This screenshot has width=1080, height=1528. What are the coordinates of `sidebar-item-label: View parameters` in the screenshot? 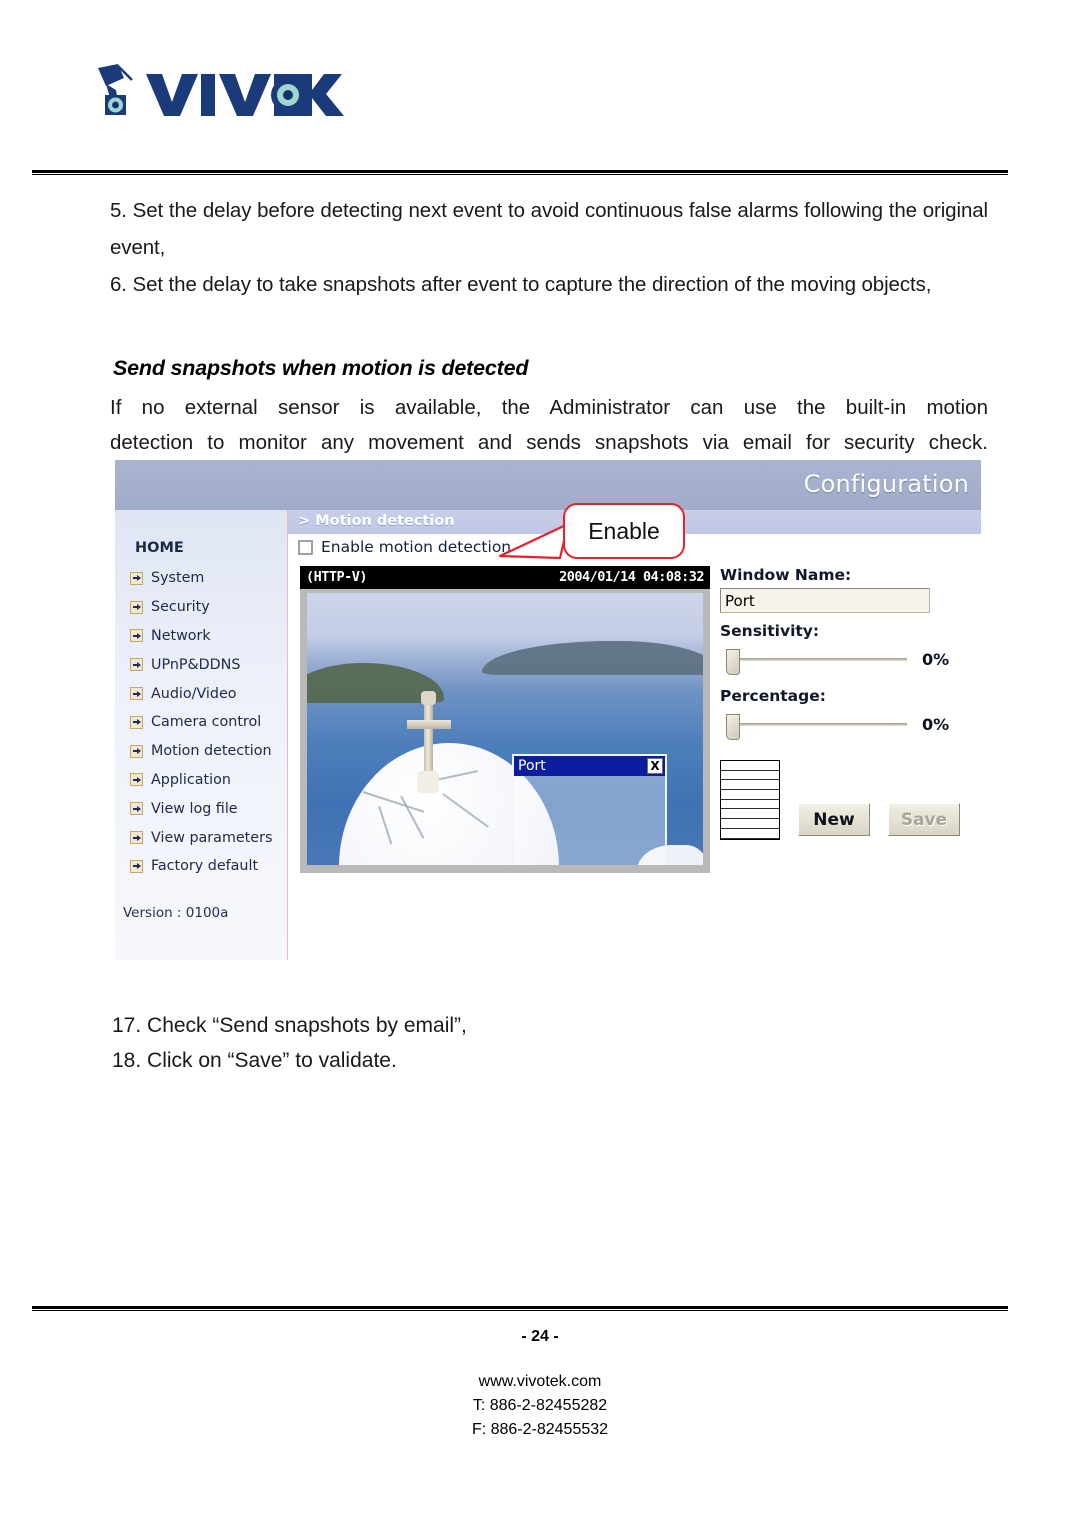 It's located at (212, 837).